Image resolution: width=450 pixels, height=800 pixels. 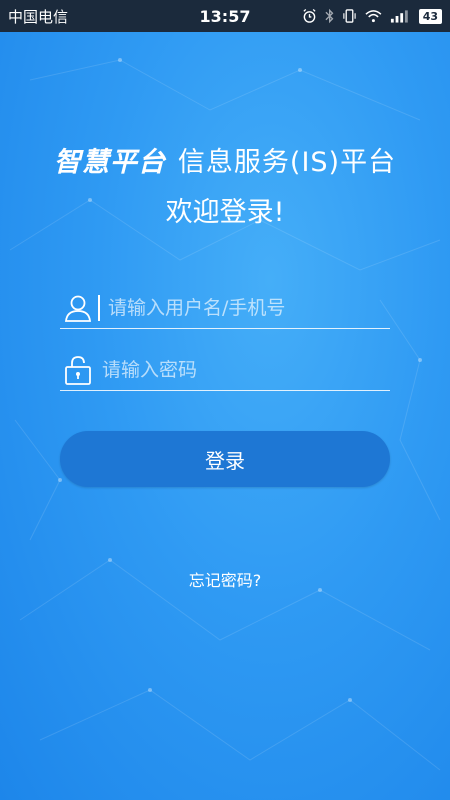 I want to click on bluetooth-icon, so click(x=329, y=16).